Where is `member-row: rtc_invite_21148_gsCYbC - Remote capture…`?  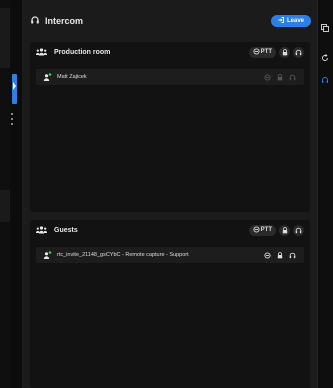 member-row: rtc_invite_21148_gsCYbC - Remote capture… is located at coordinates (170, 255).